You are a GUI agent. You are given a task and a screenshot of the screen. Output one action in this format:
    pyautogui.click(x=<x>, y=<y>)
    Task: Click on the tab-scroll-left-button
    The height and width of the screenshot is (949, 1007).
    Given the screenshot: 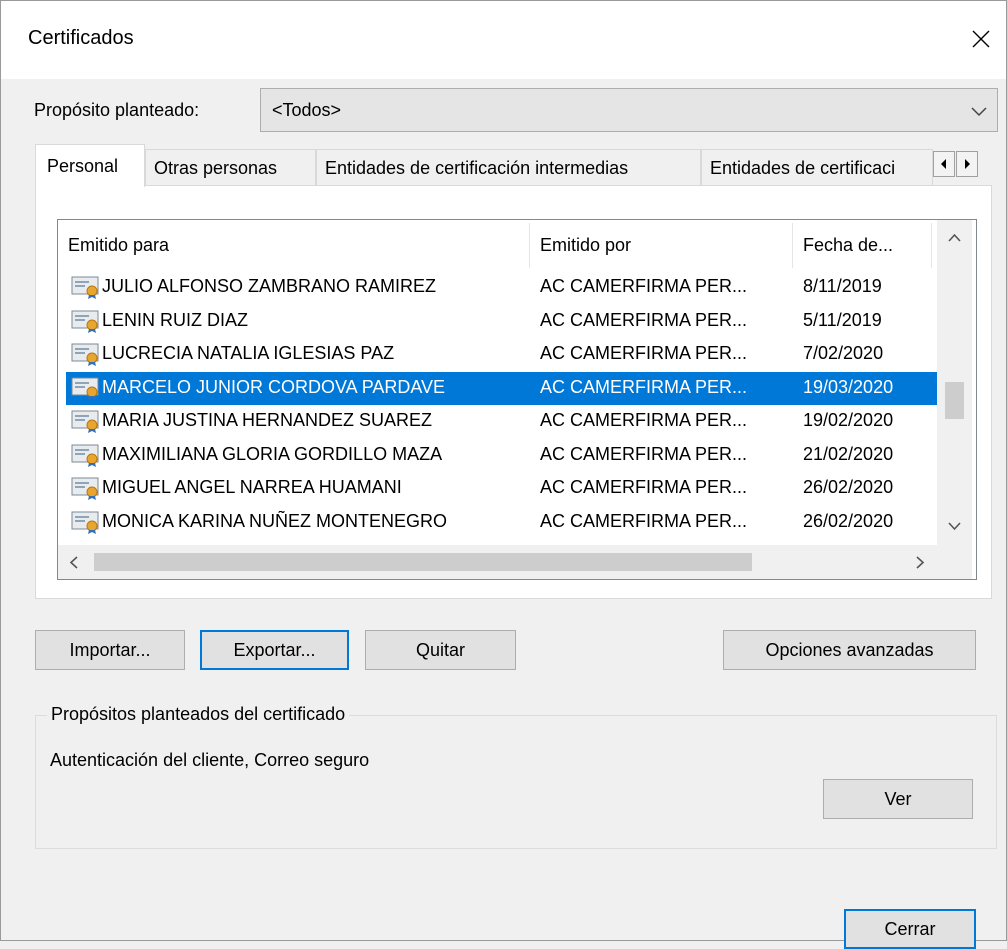 What is the action you would take?
    pyautogui.click(x=944, y=164)
    